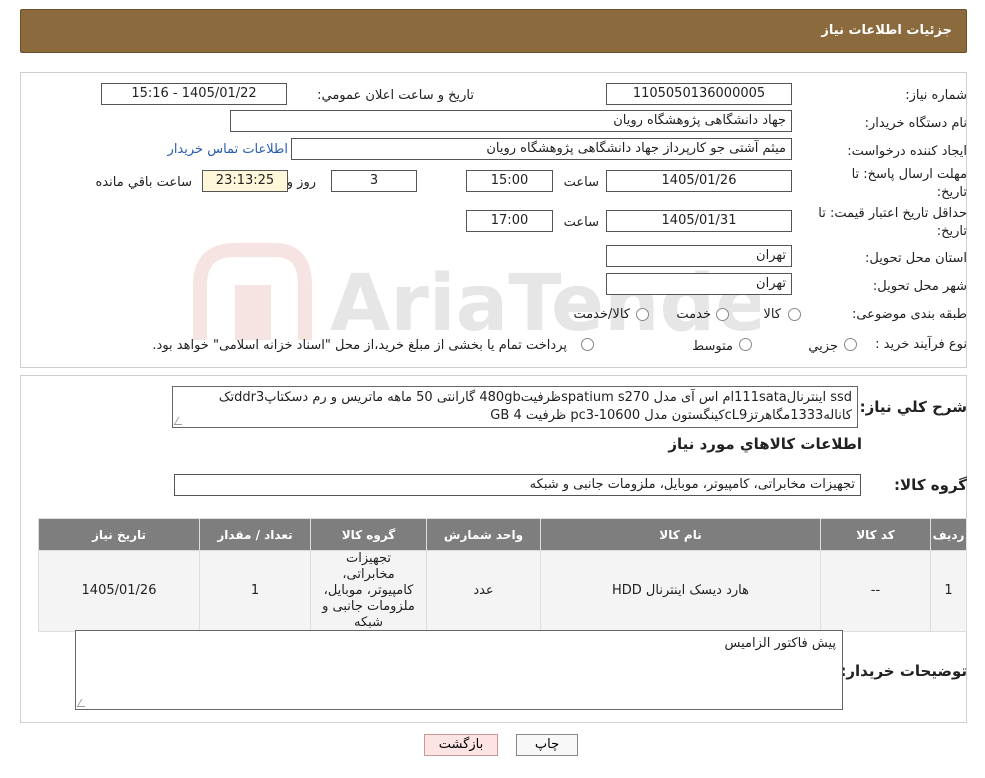  What do you see at coordinates (601, 314) in the screenshot?
I see `category-option-goods-service: کالا/خدمت` at bounding box center [601, 314].